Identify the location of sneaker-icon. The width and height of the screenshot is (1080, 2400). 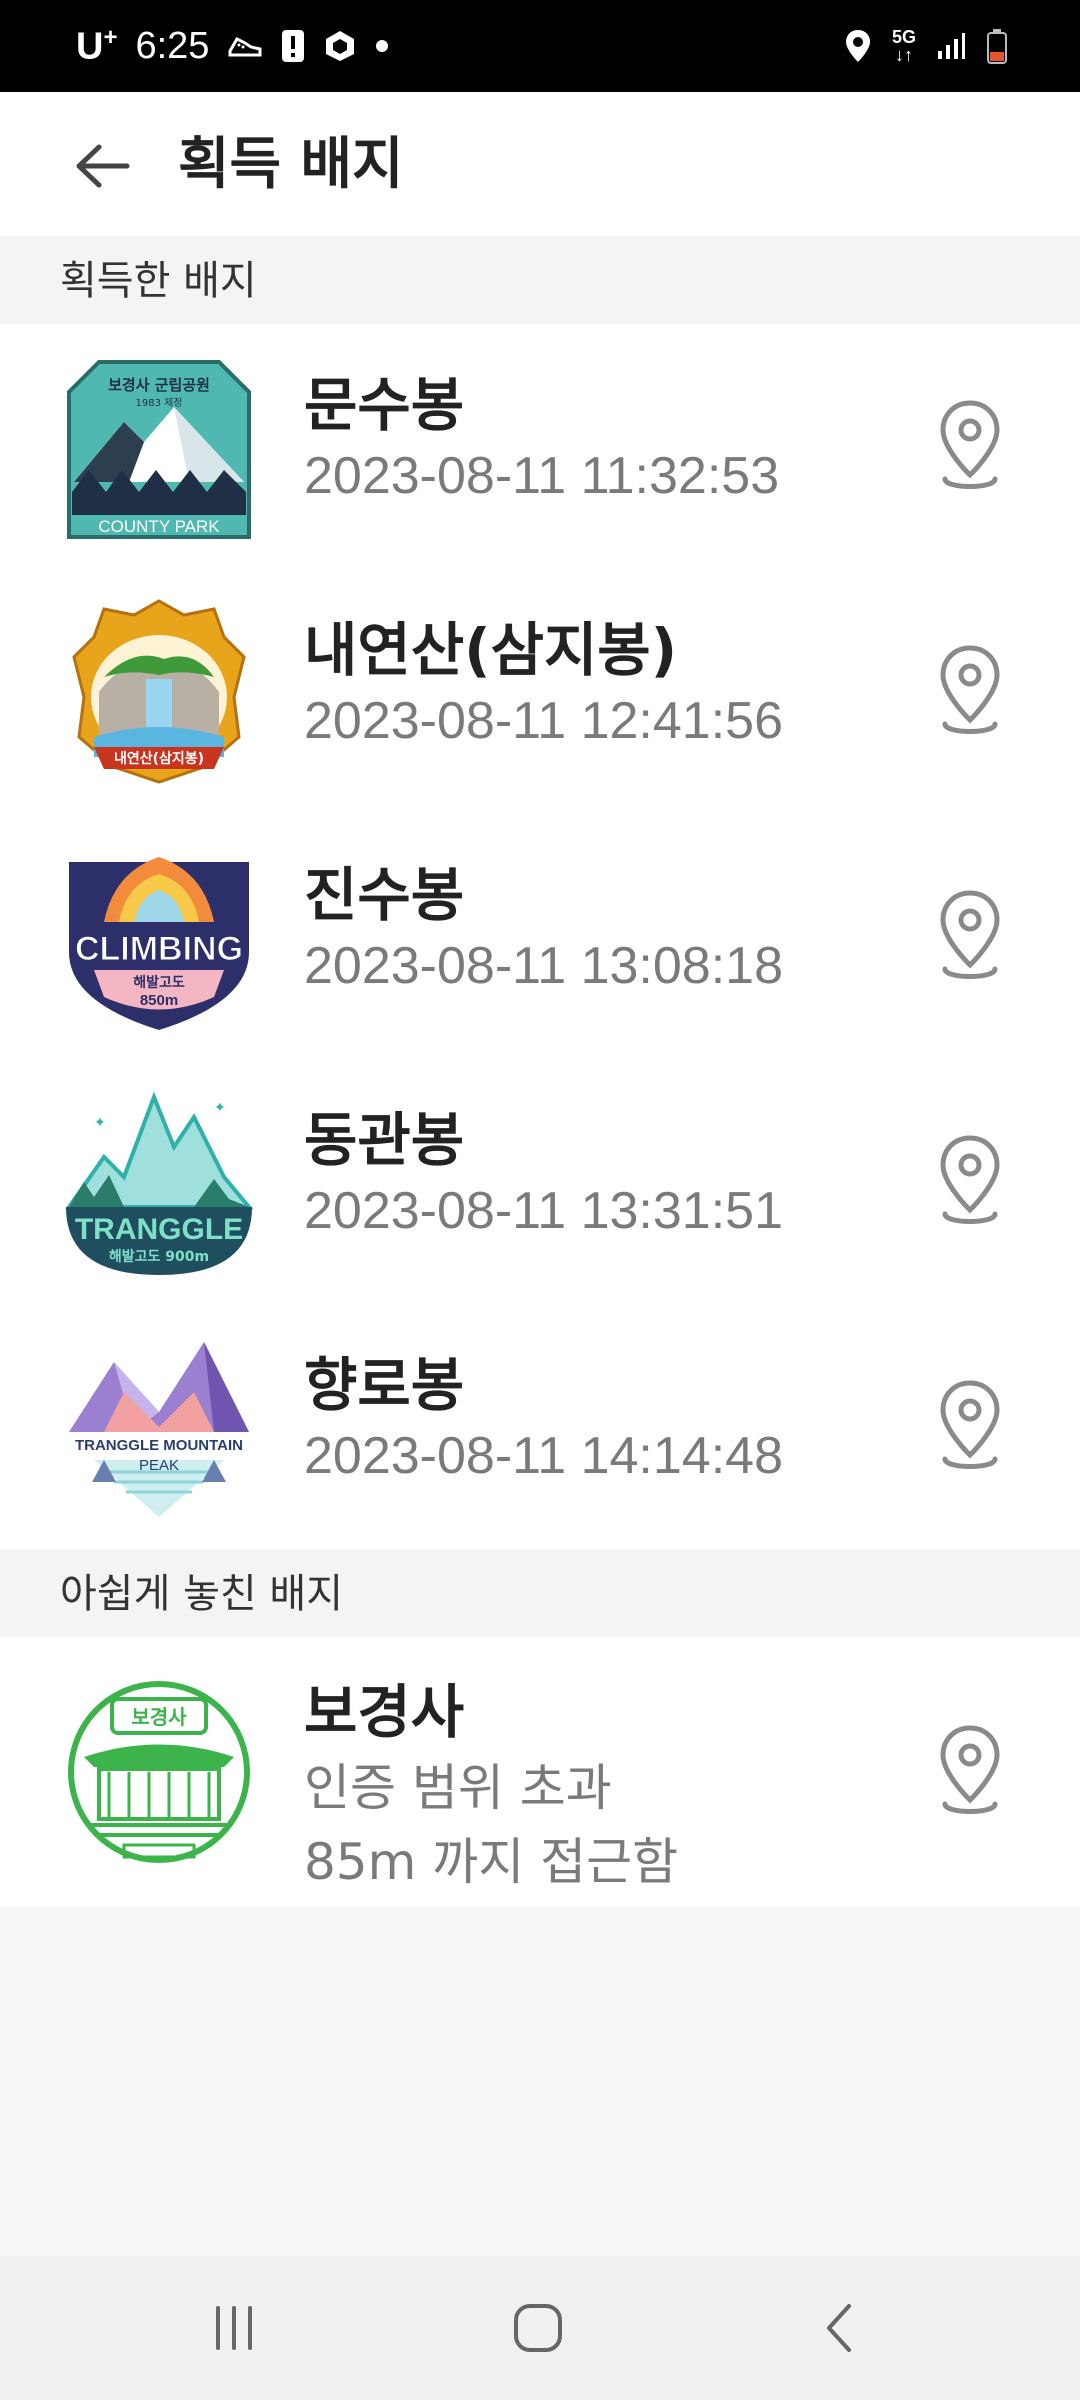
(245, 46).